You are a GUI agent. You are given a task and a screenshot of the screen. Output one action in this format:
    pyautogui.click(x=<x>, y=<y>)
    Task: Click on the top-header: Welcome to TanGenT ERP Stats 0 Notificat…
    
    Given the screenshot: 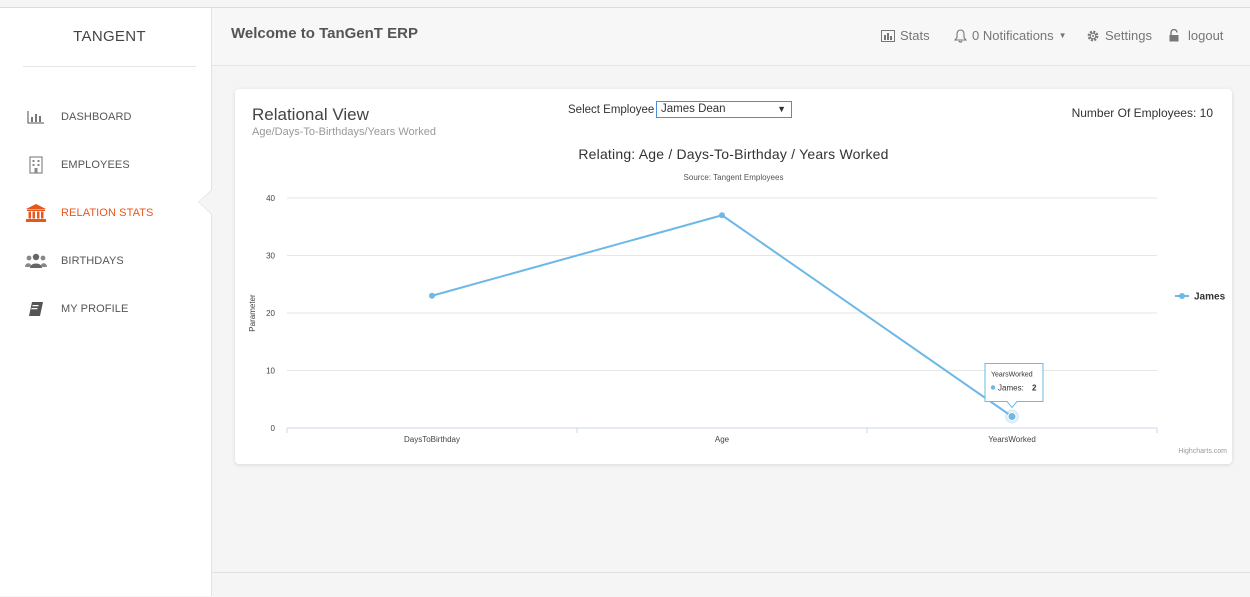 What is the action you would take?
    pyautogui.click(x=731, y=37)
    